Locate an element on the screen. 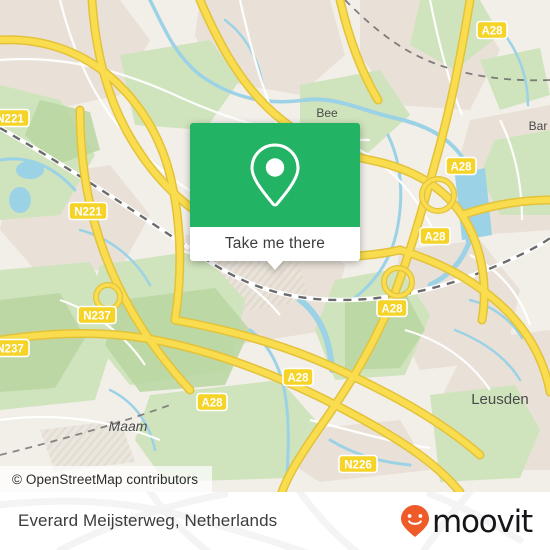 The image size is (550, 550). road-shield-label: N226 is located at coordinates (358, 465).